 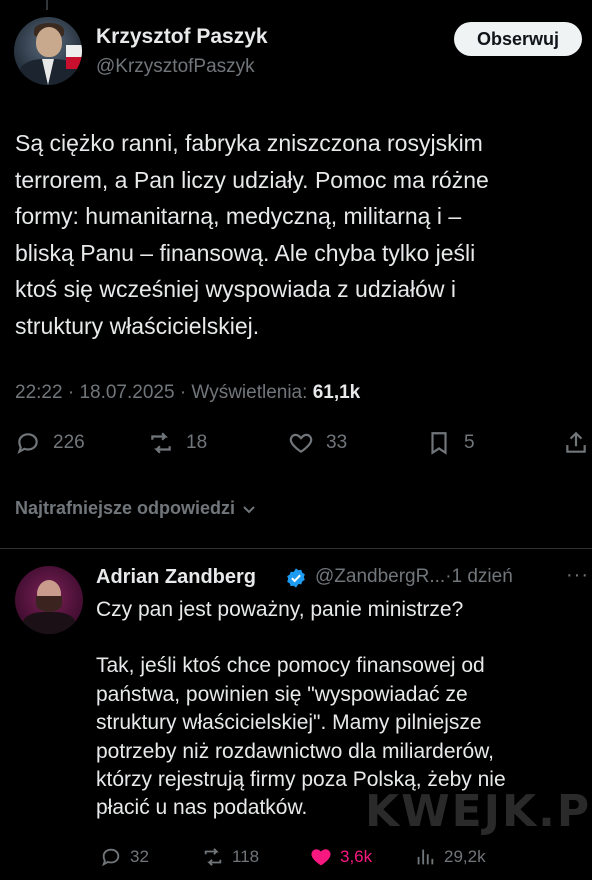 What do you see at coordinates (126, 392) in the screenshot?
I see `post-date: 18.07.2025` at bounding box center [126, 392].